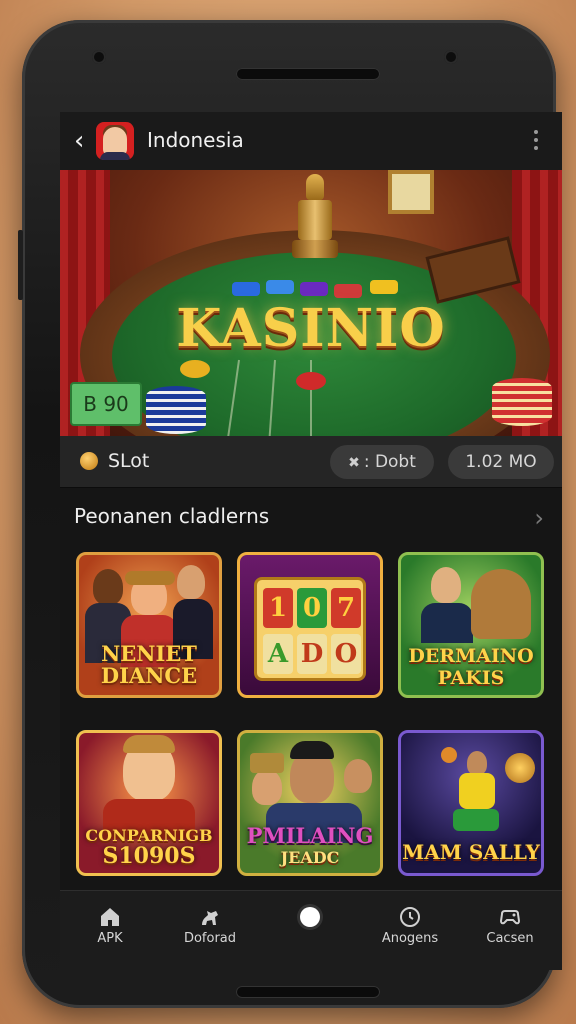 This screenshot has width=576, height=1024. I want to click on game-tile: 1 0 7 A D O, so click(310, 625).